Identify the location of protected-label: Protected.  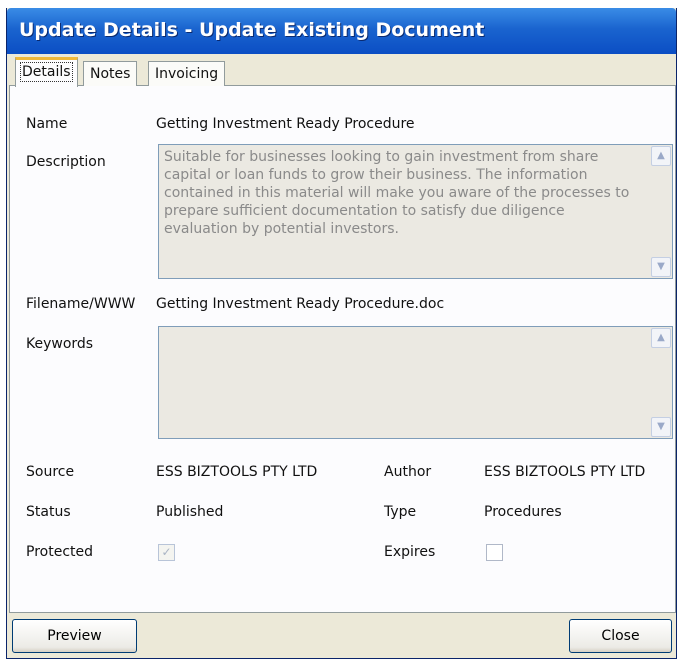
(59, 552).